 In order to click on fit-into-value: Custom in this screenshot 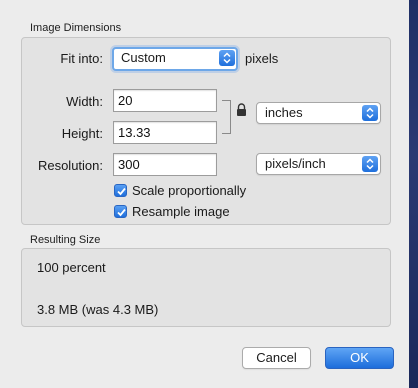, I will do `click(143, 57)`.